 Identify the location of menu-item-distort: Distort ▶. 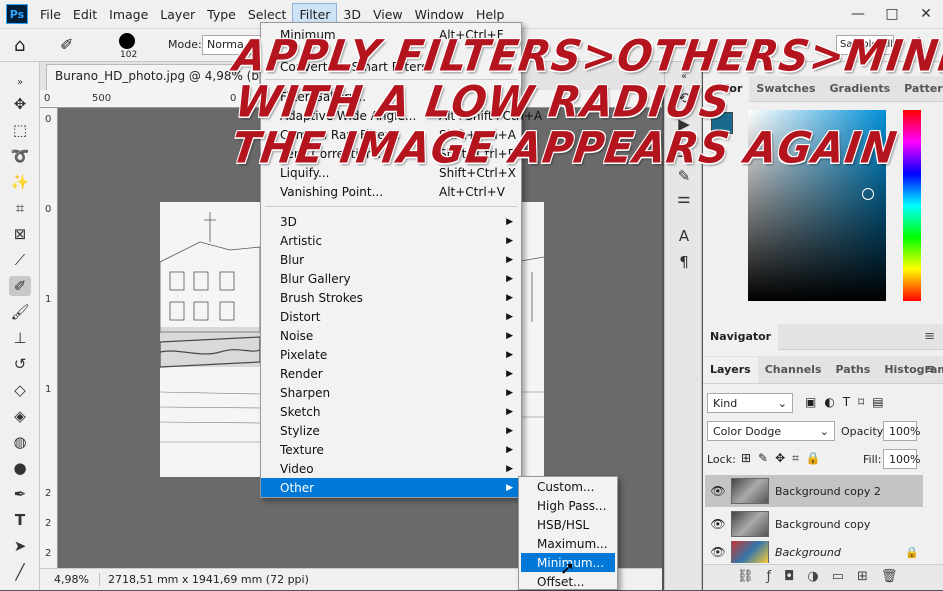
(391, 316).